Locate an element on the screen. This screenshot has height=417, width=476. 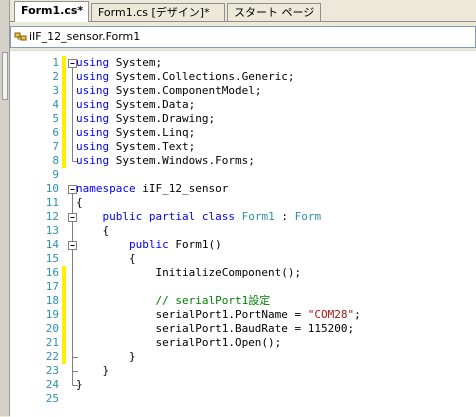
code-line: 9 is located at coordinates (243, 175).